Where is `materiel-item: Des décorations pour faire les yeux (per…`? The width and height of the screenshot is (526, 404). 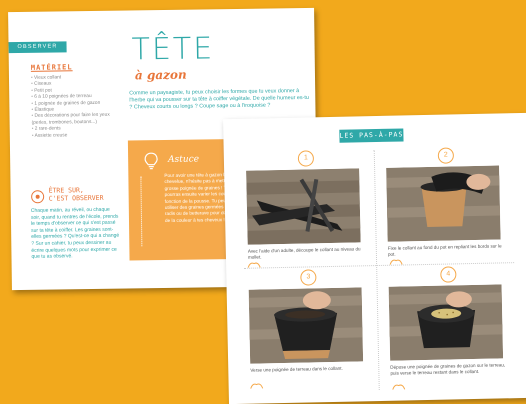
materiel-item: Des décorations pour faire les yeux (per… is located at coordinates (77, 120).